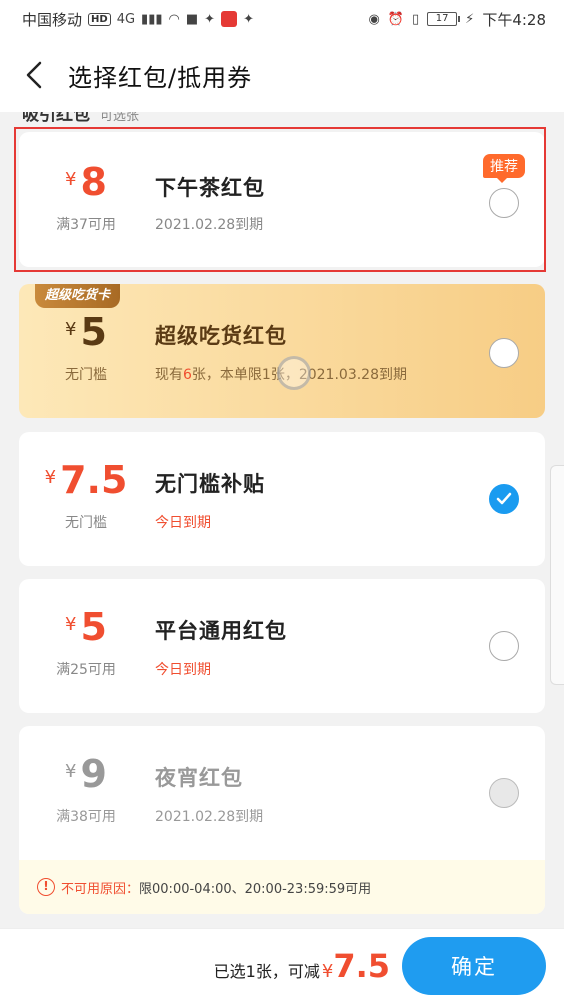 Image resolution: width=564 pixels, height=1003 pixels. What do you see at coordinates (229, 19) in the screenshot?
I see `app-notification-icon` at bounding box center [229, 19].